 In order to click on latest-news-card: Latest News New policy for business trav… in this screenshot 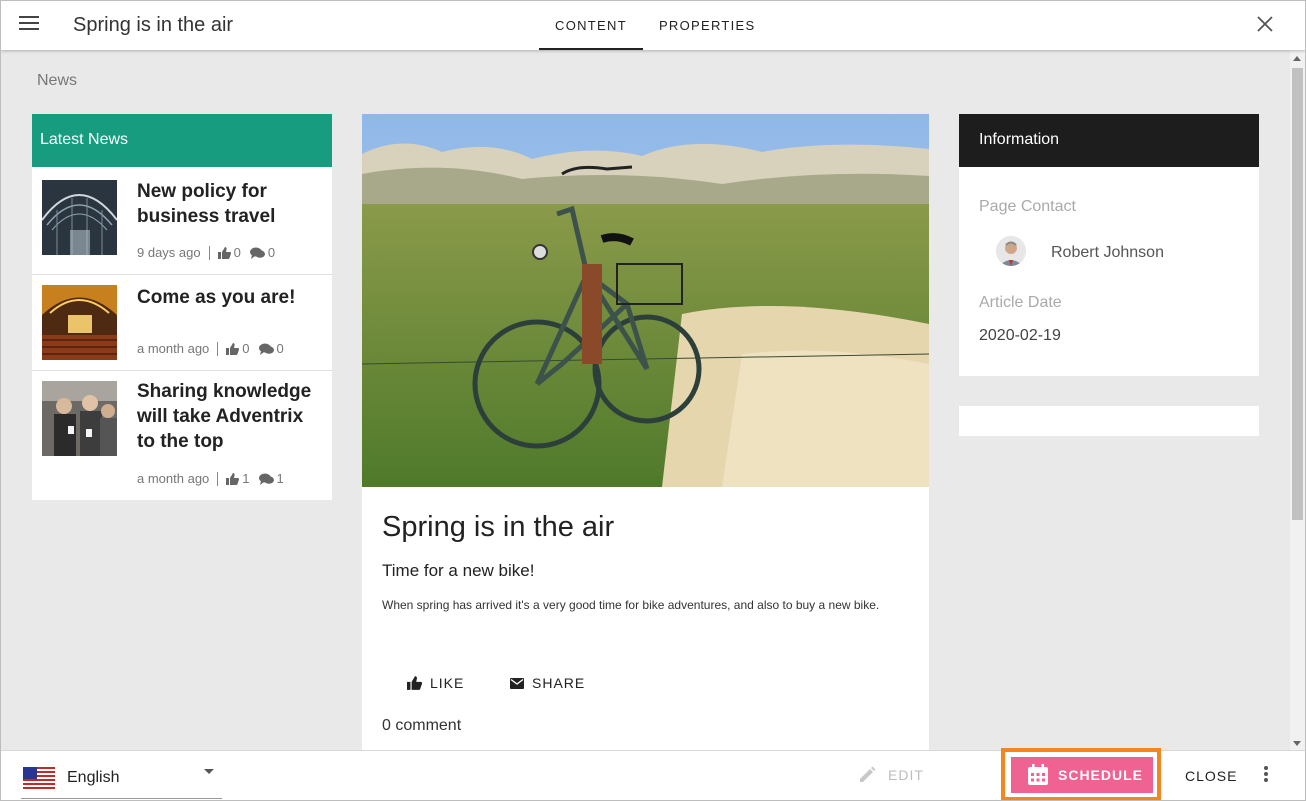, I will do `click(182, 307)`.